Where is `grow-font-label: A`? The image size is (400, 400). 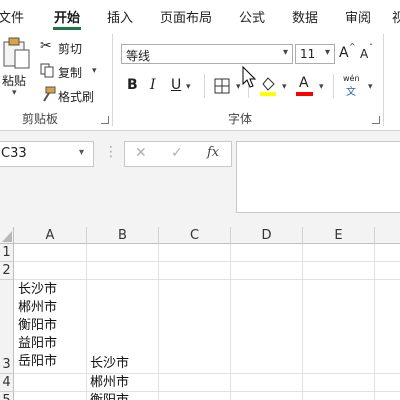 grow-font-label: A is located at coordinates (344, 53).